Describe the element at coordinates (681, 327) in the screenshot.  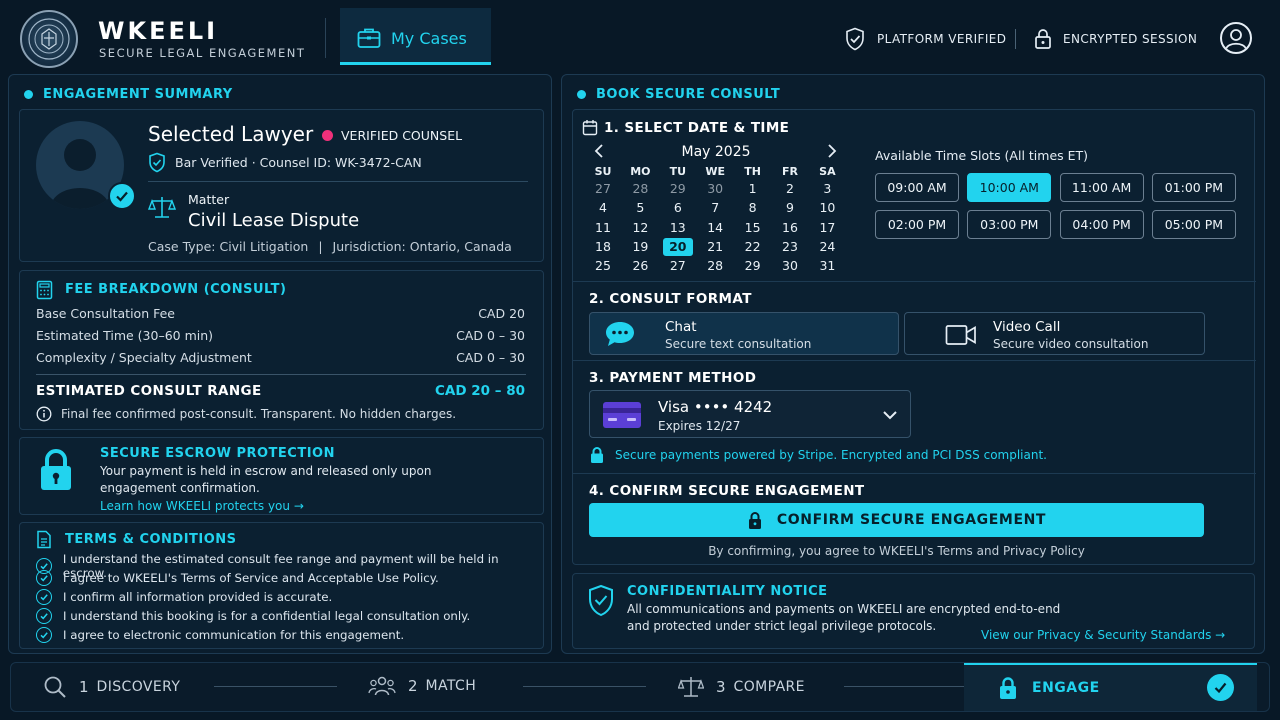
I see `chat-title: Chat` at that location.